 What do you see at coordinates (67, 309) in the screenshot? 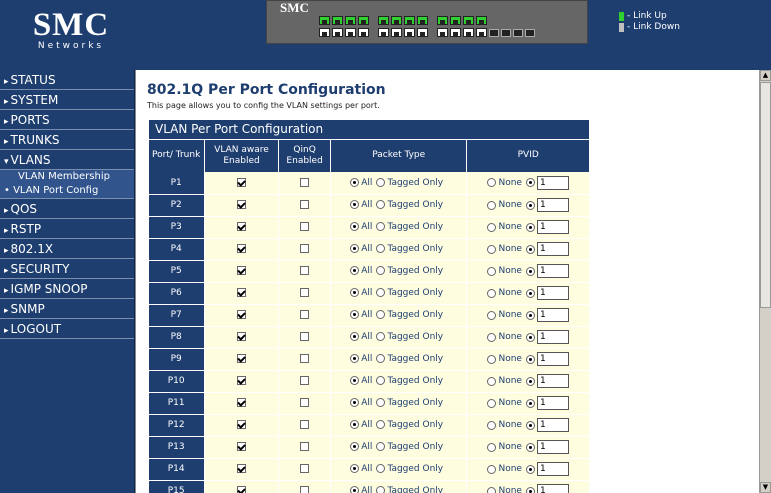
I see `sidebar-item-snmp: ▸ SNMP` at bounding box center [67, 309].